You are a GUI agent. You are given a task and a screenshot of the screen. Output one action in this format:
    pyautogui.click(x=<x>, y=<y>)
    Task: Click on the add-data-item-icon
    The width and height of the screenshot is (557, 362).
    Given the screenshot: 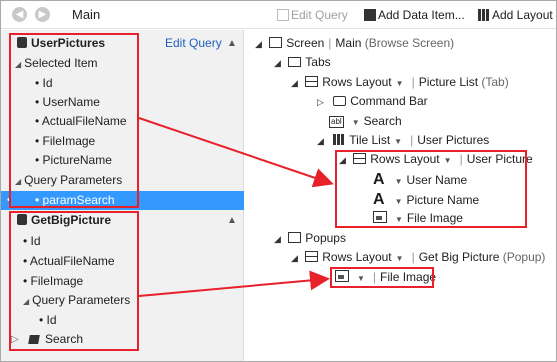 What is the action you would take?
    pyautogui.click(x=370, y=15)
    